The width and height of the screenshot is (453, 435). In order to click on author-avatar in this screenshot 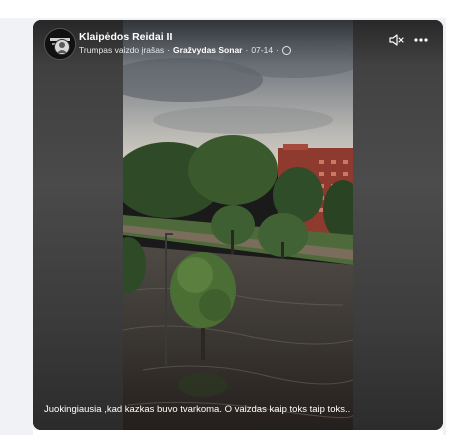, I will do `click(62, 47)`.